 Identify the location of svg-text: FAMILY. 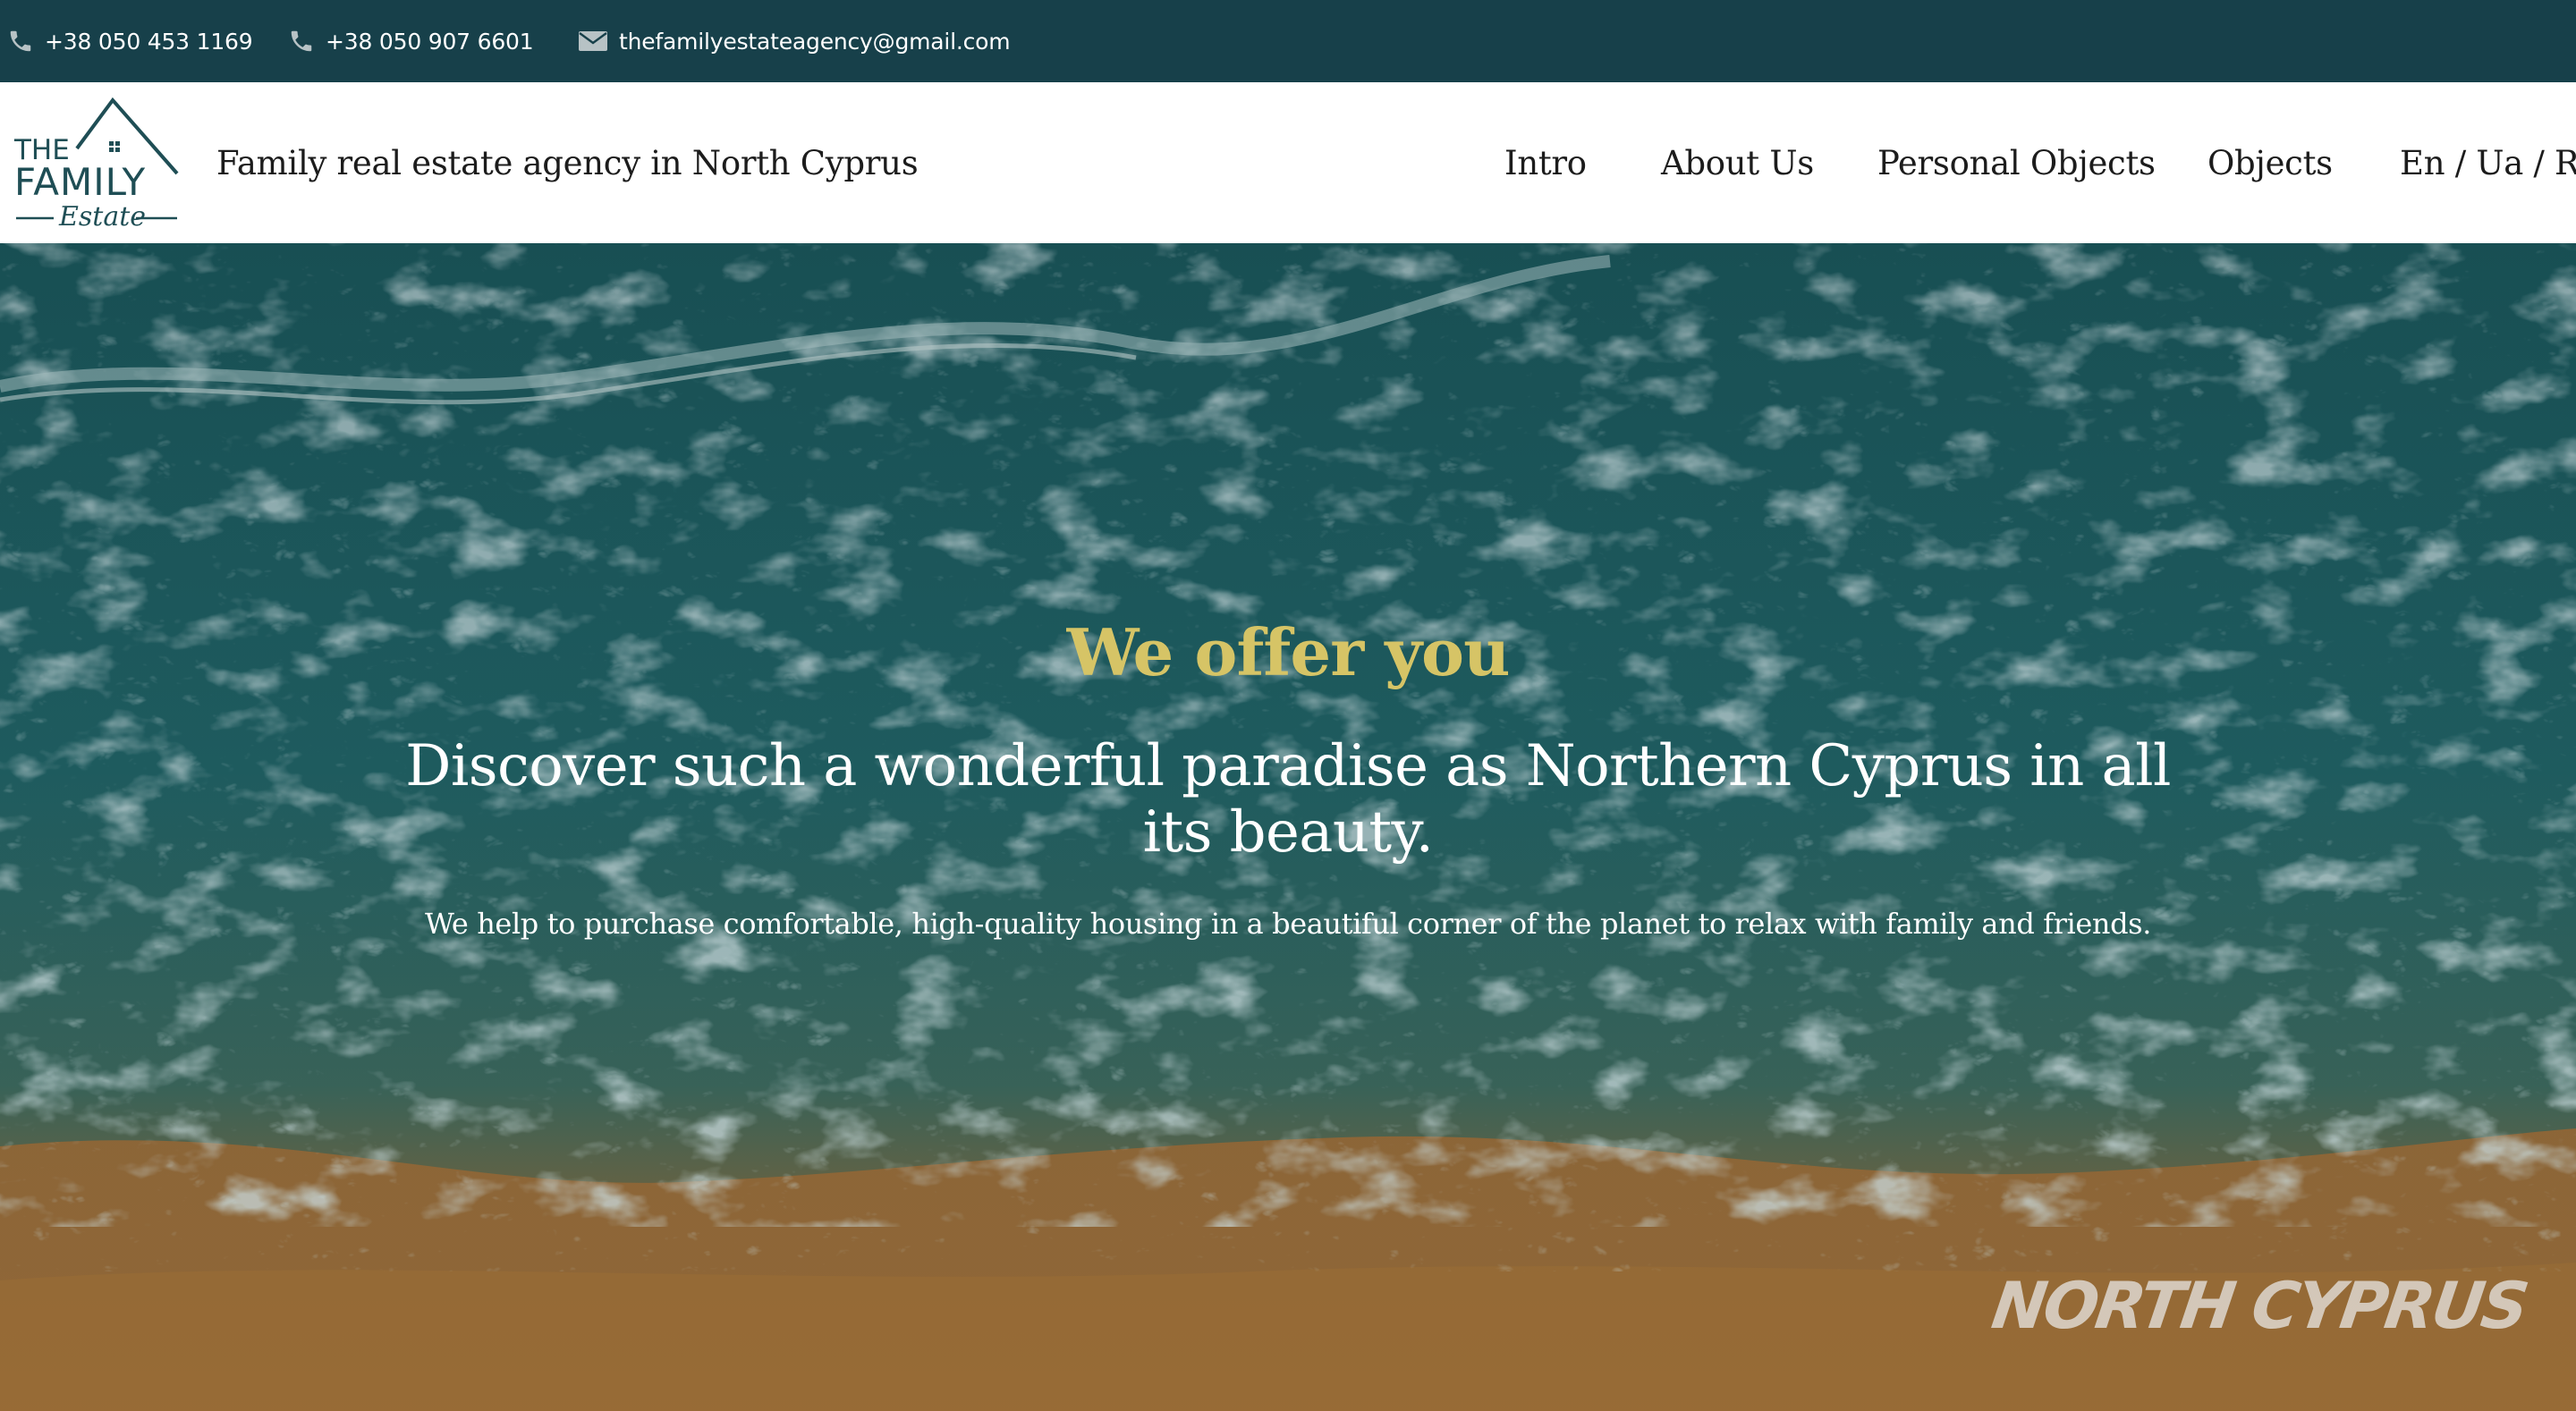
(80, 182).